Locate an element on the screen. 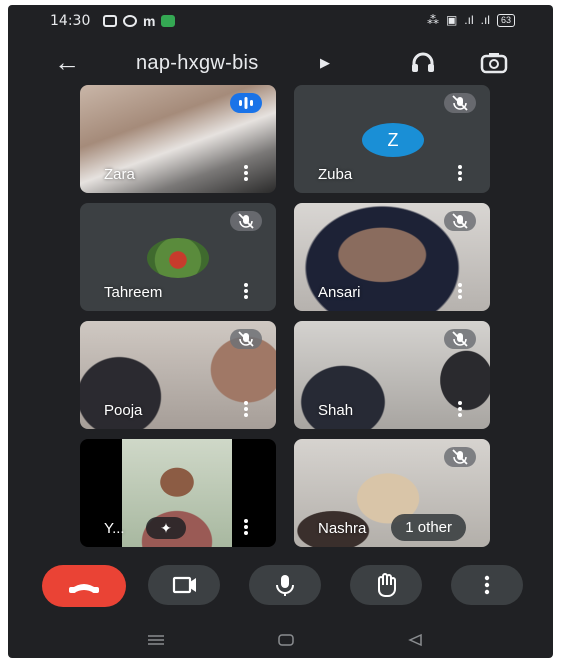 This screenshot has height=662, width=561. caret-right-icon: ▶ is located at coordinates (325, 63).